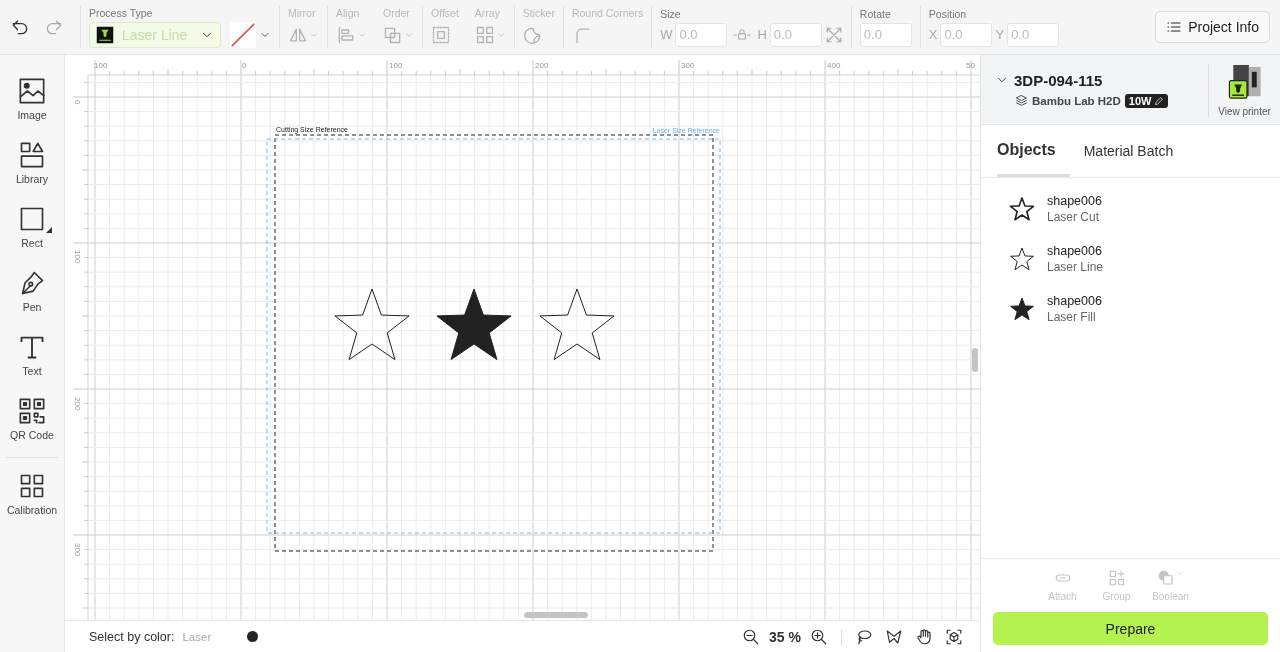  What do you see at coordinates (445, 12) in the screenshot?
I see `tool-label: Offset` at bounding box center [445, 12].